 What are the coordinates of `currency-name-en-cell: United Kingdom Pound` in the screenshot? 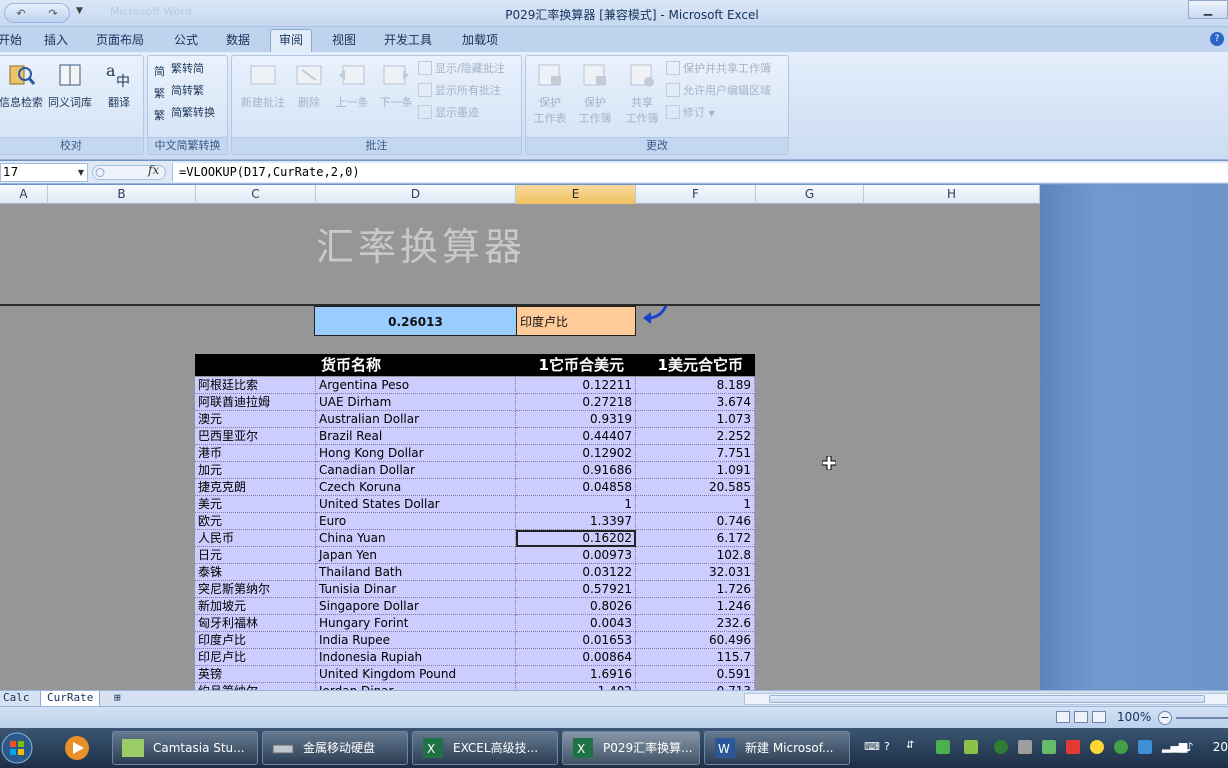 It's located at (416, 674).